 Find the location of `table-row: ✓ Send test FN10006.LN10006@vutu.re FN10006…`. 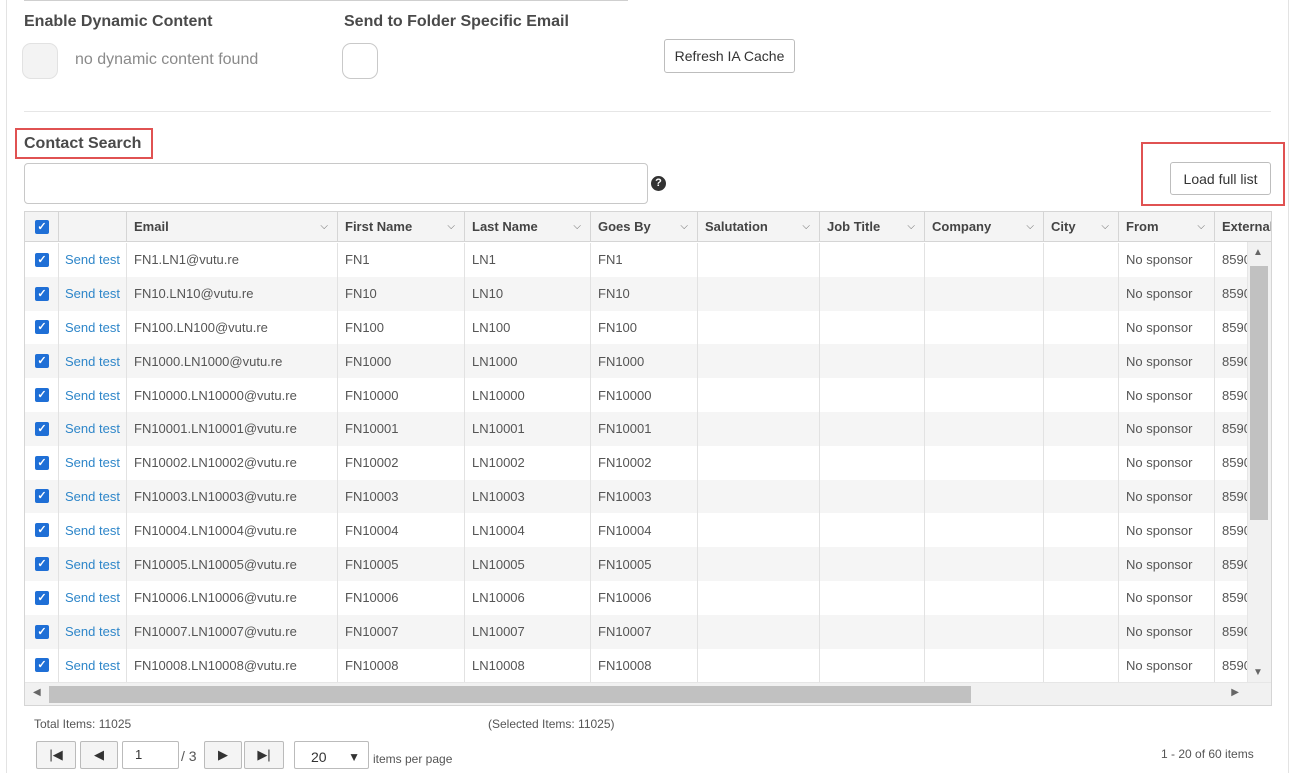

table-row: ✓ Send test FN10006.LN10006@vutu.re FN10006… is located at coordinates (648, 597).